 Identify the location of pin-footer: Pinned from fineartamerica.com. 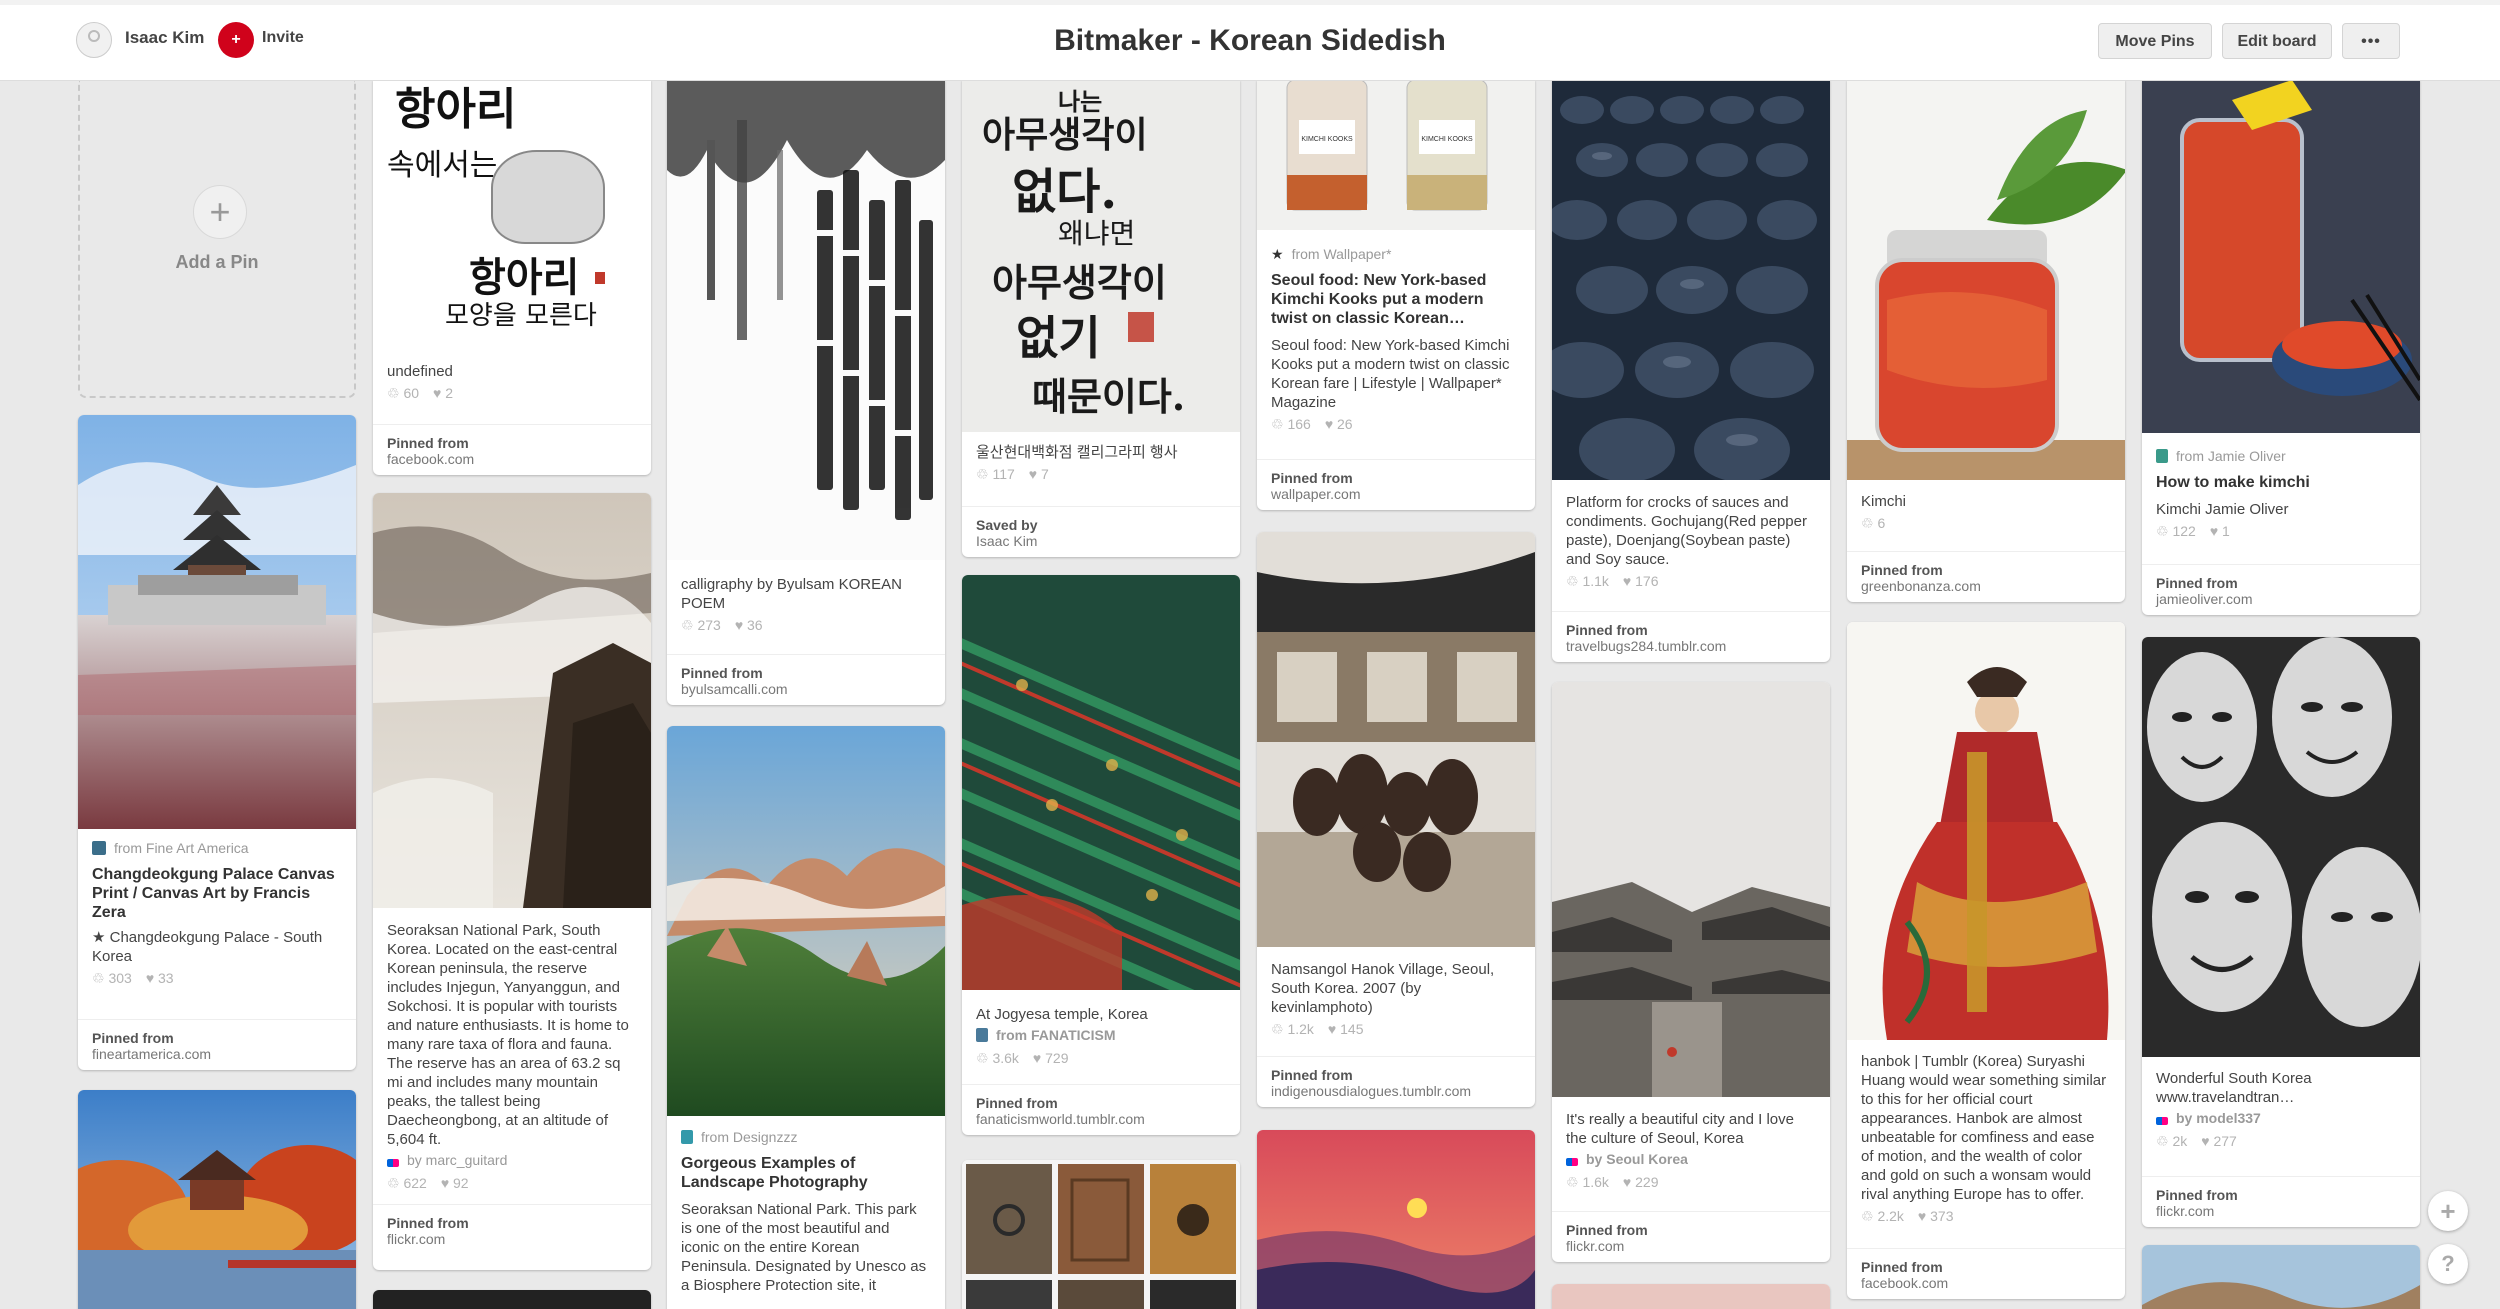
(217, 1044).